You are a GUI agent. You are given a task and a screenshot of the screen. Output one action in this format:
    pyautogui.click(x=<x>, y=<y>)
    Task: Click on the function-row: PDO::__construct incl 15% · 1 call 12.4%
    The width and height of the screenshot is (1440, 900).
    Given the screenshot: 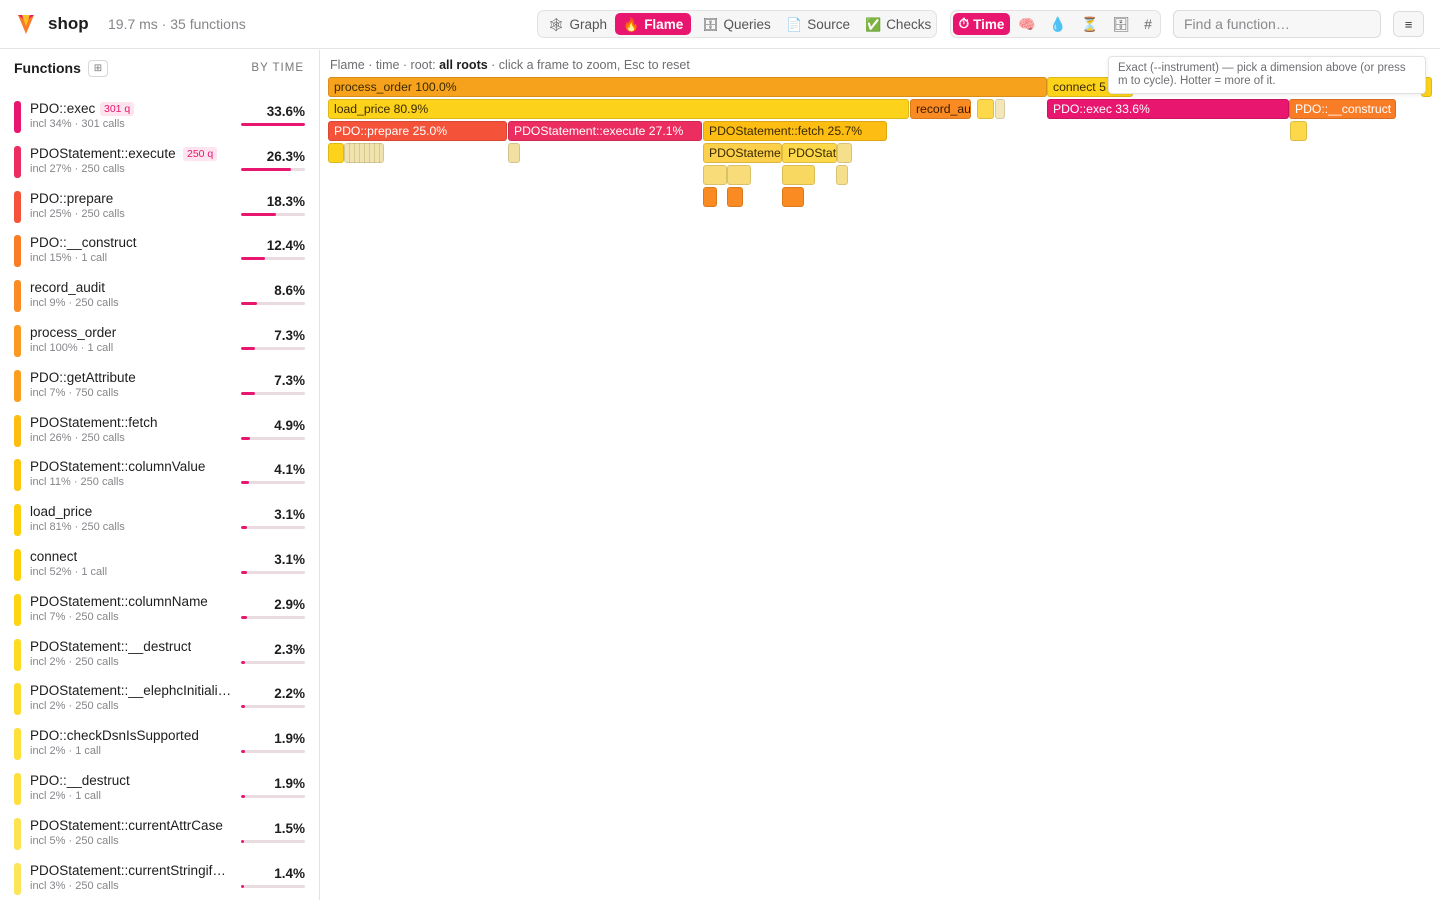 What is the action you would take?
    pyautogui.click(x=159, y=251)
    